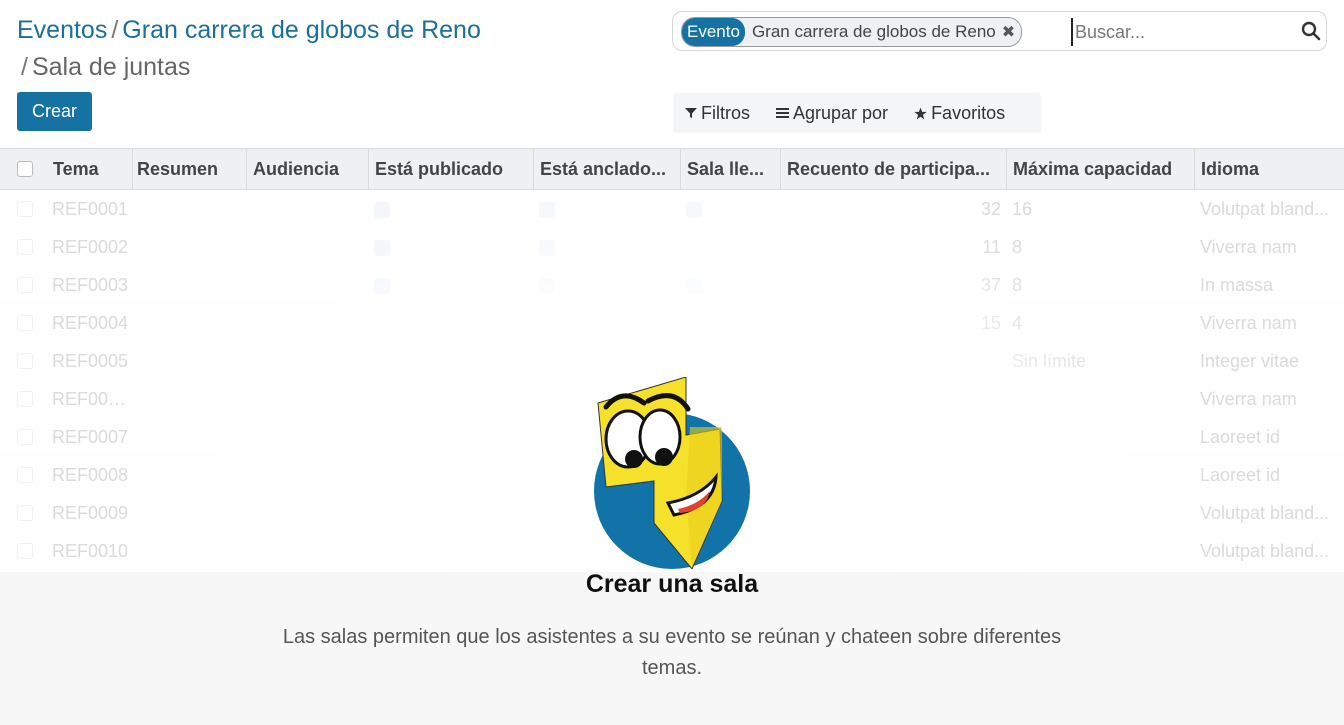 This screenshot has width=1344, height=725. I want to click on helper-title: Crear una sala, so click(672, 584).